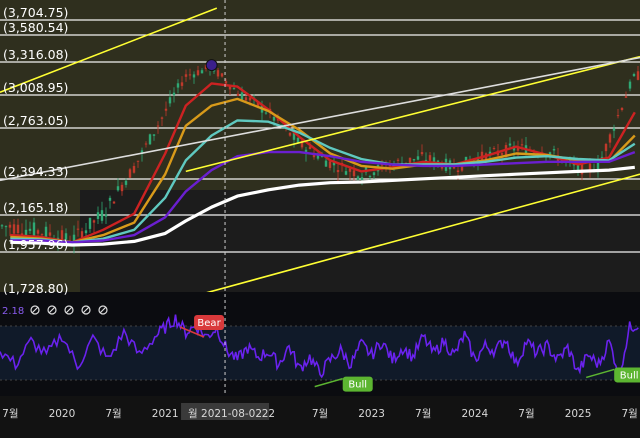 Image resolution: width=640 pixels, height=438 pixels. Describe the element at coordinates (35, 27) in the screenshot. I see `price-axis-label: (3,580.54)` at that location.